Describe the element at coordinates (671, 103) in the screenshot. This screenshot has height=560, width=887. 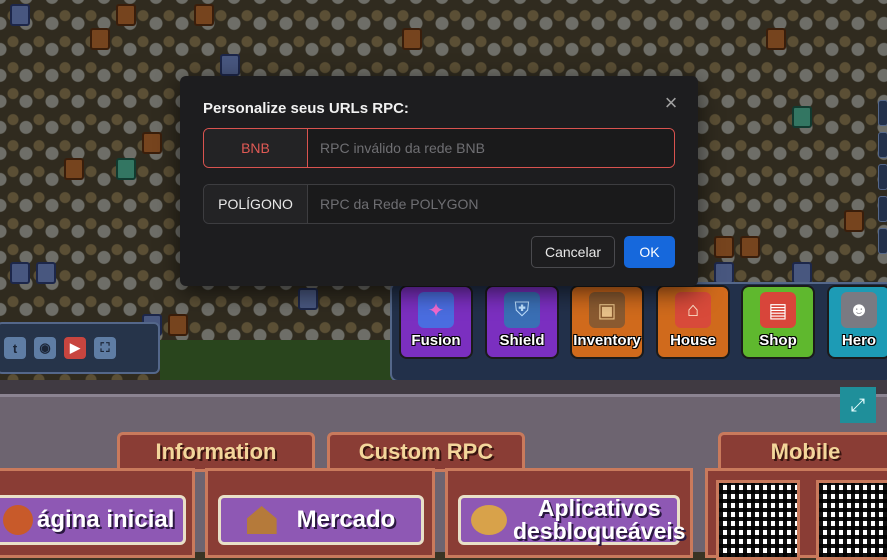
I see `close-icon: ×` at that location.